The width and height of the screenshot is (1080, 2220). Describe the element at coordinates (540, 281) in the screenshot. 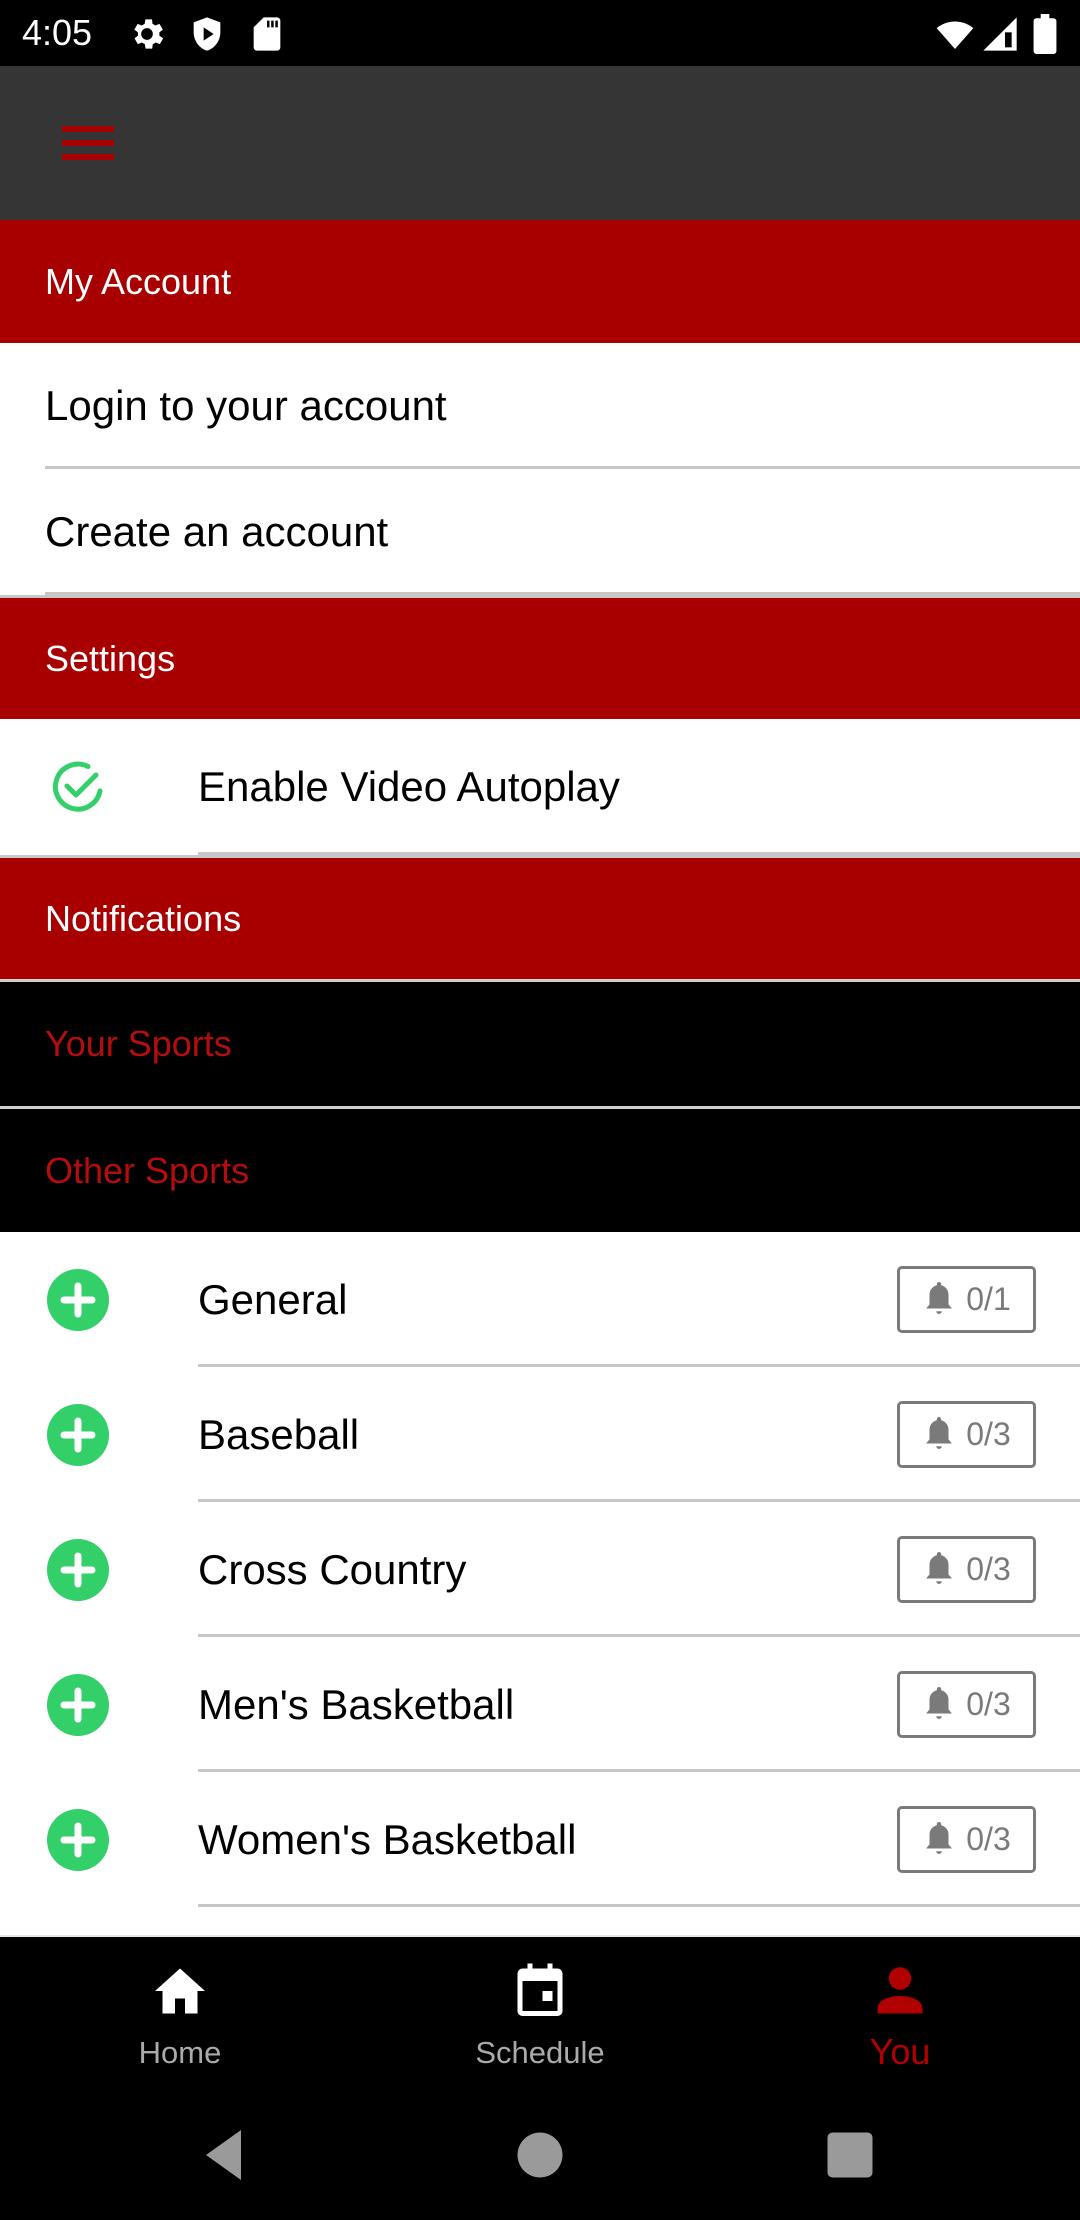

I see `section-header-my-account: My Account` at that location.